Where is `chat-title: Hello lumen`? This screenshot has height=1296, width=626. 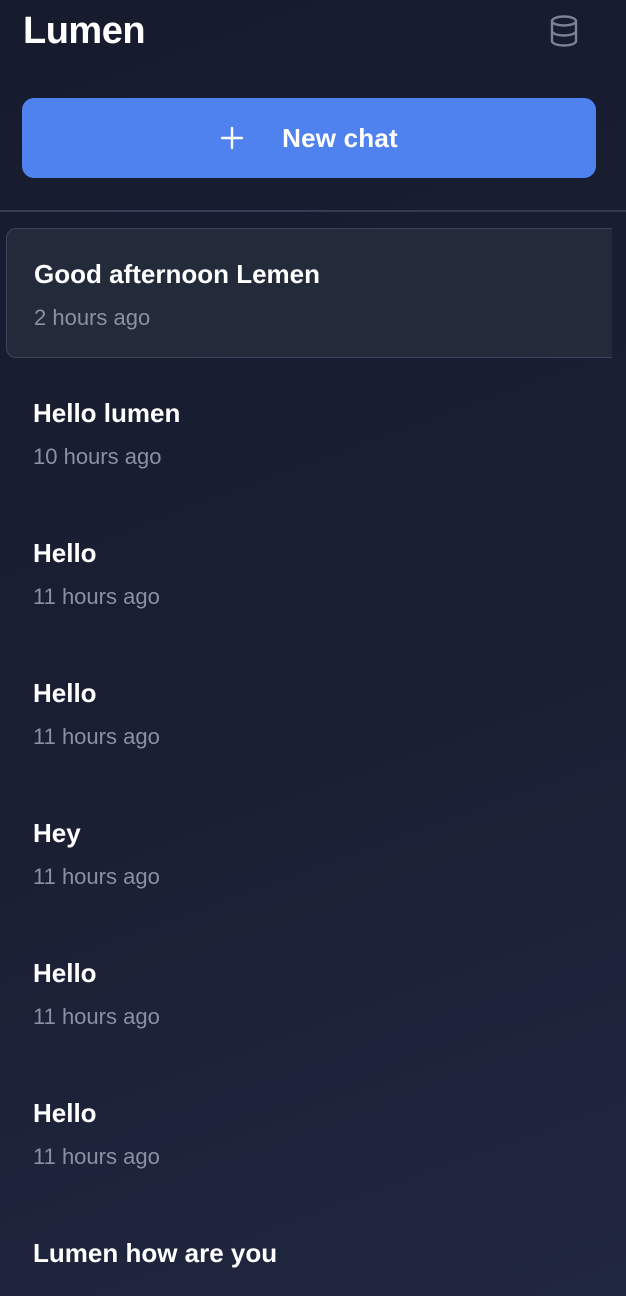 chat-title: Hello lumen is located at coordinates (107, 413).